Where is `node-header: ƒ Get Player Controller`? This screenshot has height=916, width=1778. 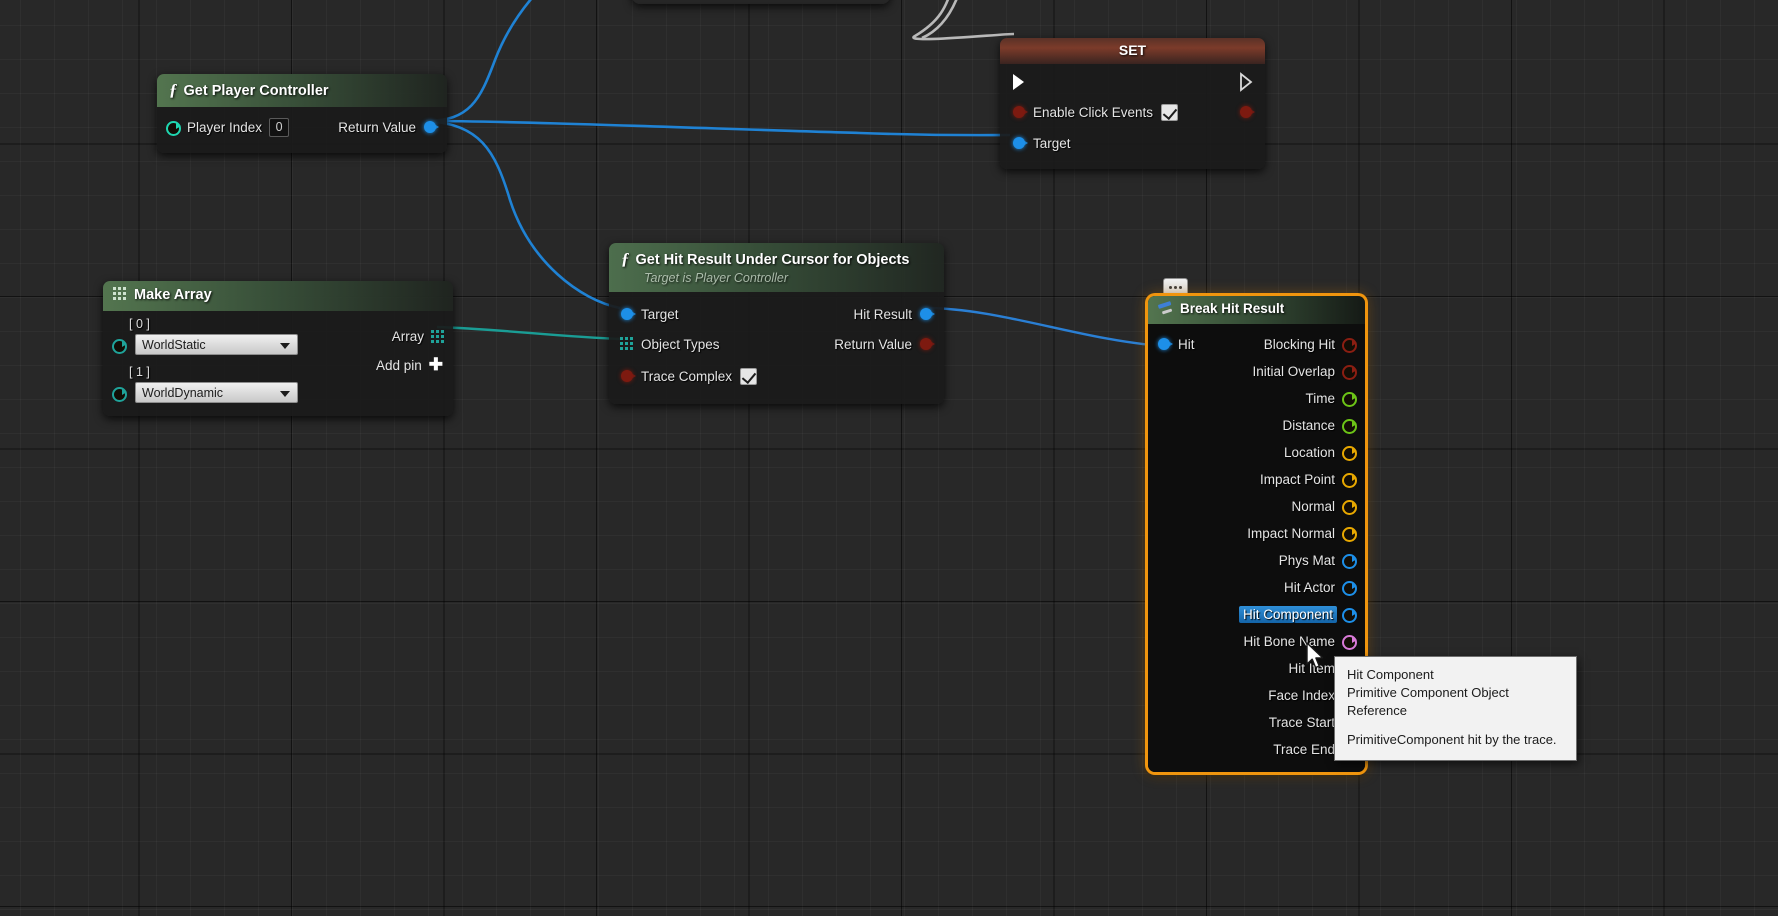
node-header: ƒ Get Player Controller is located at coordinates (302, 90).